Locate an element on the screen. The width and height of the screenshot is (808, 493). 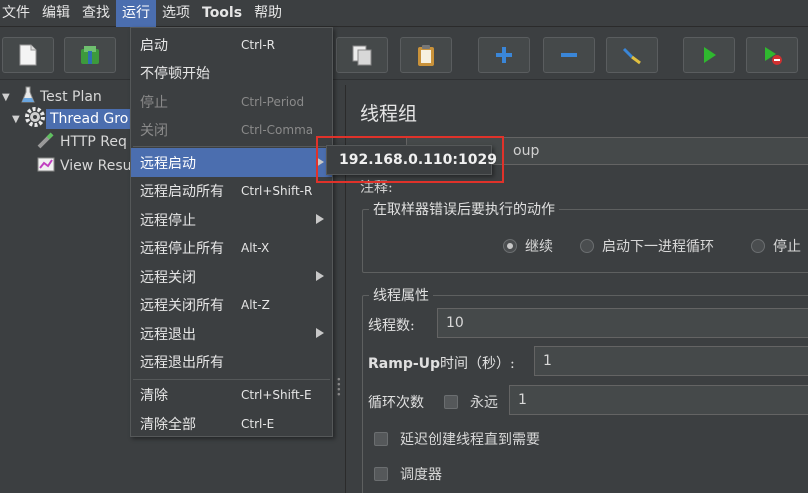
menu-item-remote-shutdown-all: 远程关闭所有 Alt-Z is located at coordinates (231, 304).